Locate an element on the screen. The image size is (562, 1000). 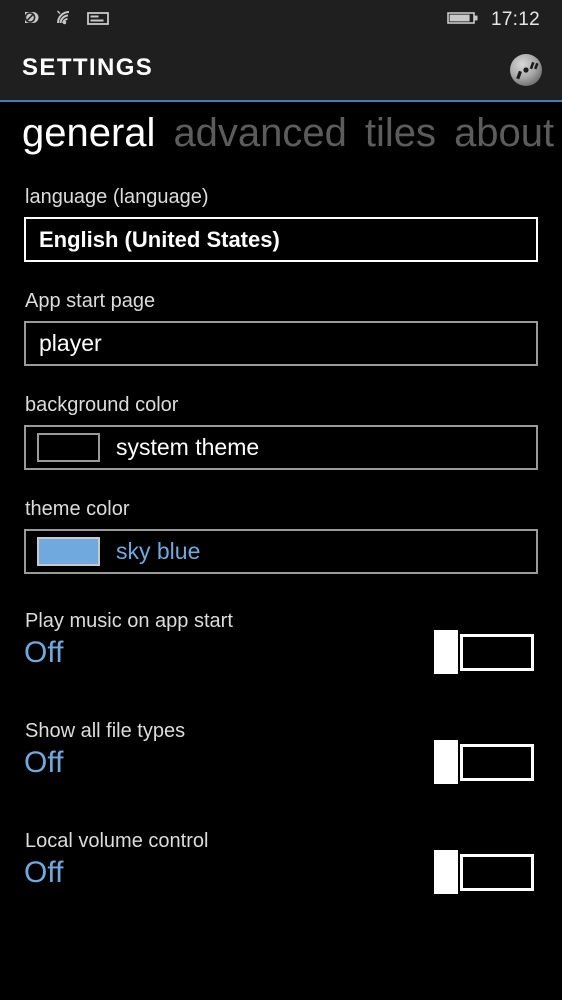
language-value: English (United States) is located at coordinates (159, 239).